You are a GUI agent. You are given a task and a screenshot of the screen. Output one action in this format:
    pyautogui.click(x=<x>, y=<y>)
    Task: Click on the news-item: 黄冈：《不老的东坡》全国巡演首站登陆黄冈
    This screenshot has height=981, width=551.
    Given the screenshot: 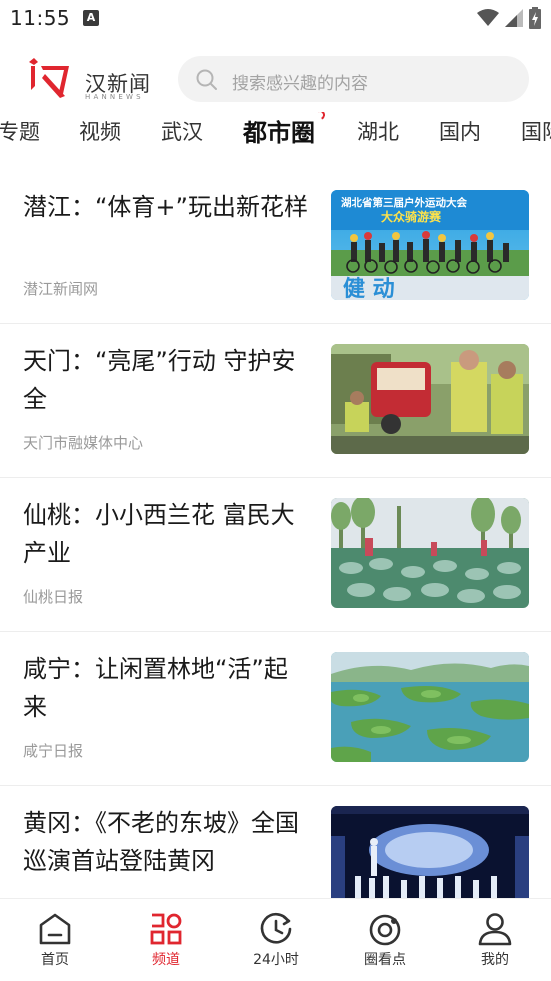 What is the action you would take?
    pyautogui.click(x=275, y=842)
    